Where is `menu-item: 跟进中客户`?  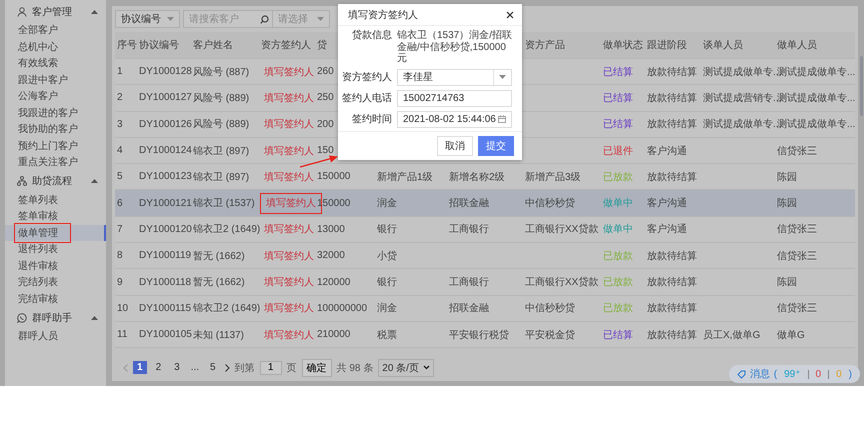 menu-item: 跟进中客户 is located at coordinates (43, 80).